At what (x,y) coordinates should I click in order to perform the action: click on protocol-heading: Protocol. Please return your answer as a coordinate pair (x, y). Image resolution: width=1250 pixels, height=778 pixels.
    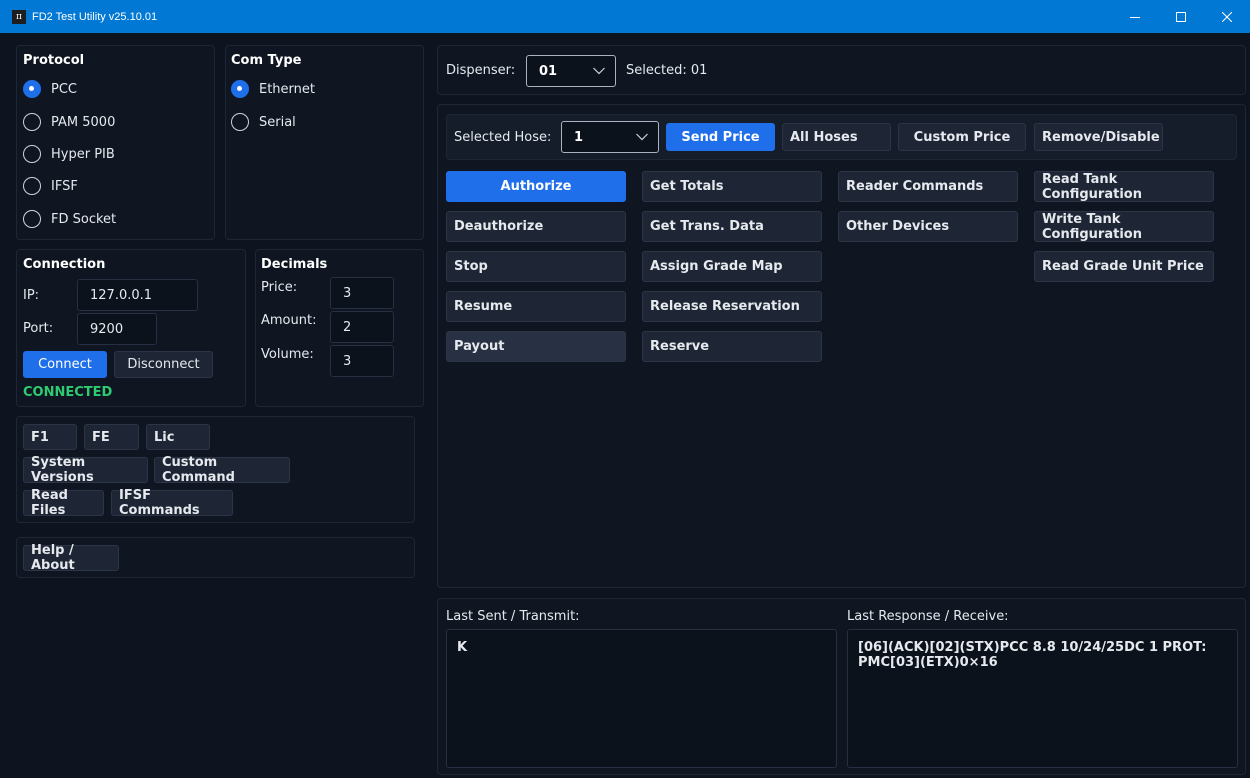
    Looking at the image, I should click on (54, 60).